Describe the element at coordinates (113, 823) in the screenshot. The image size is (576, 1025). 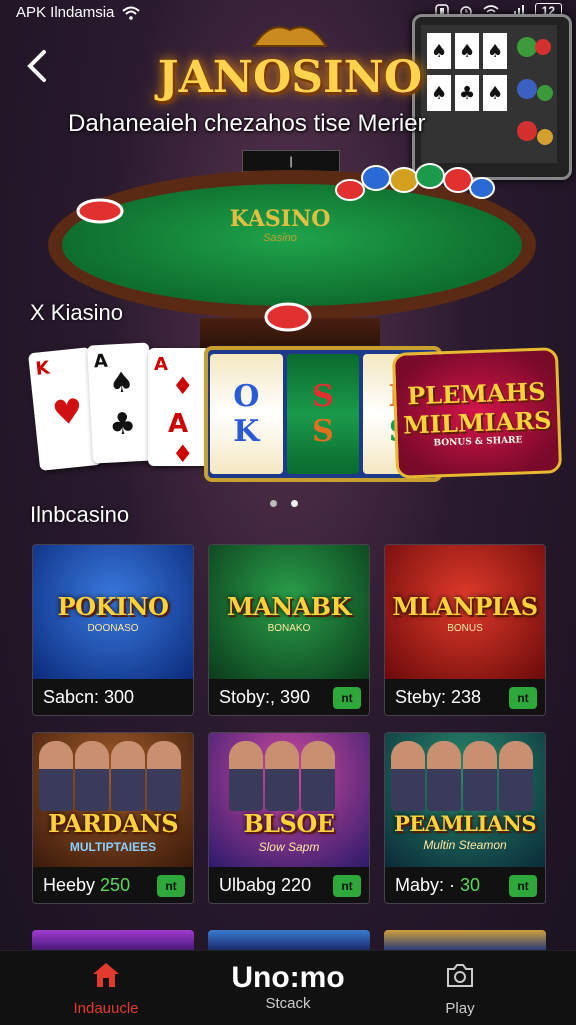
I see `game-logo: PARDANS` at that location.